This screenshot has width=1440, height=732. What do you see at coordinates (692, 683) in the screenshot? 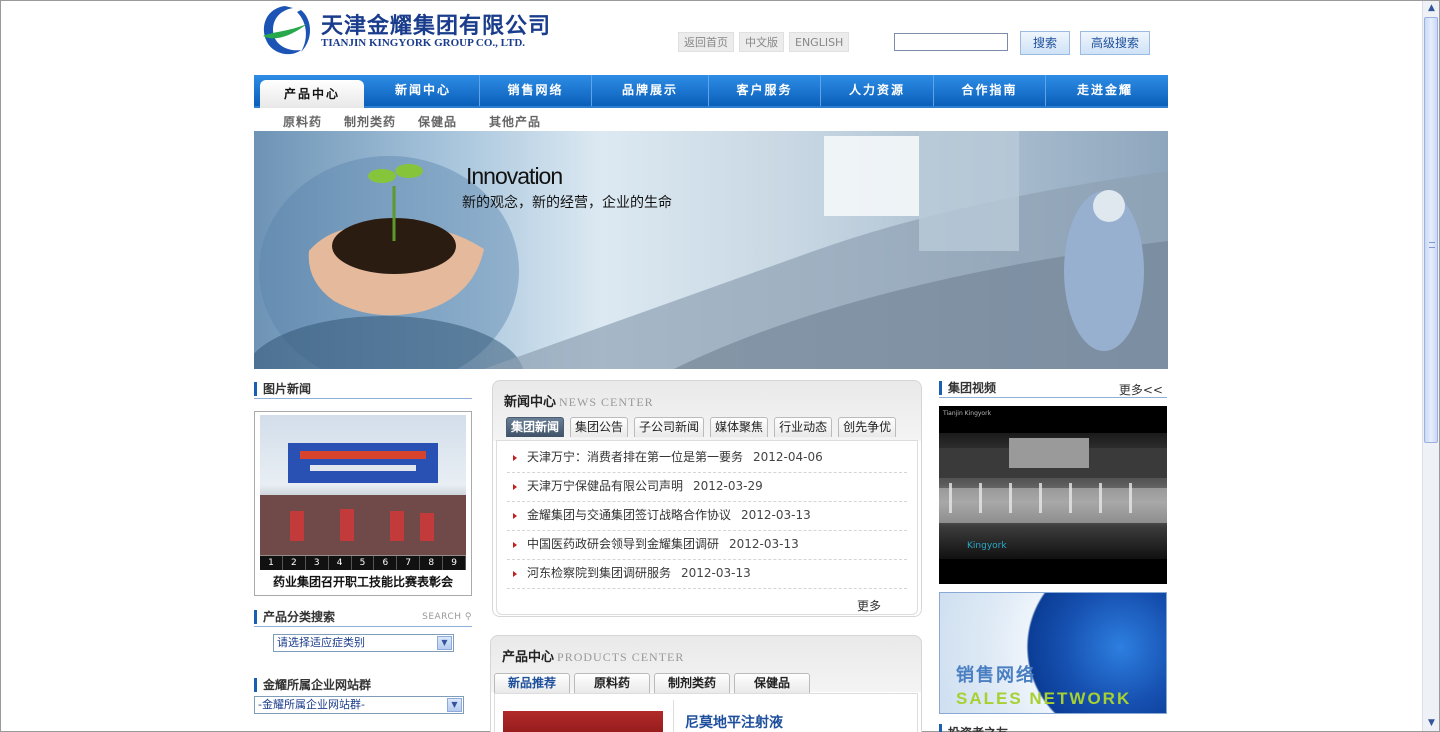
I see `tab-preparations: 制剂类药` at bounding box center [692, 683].